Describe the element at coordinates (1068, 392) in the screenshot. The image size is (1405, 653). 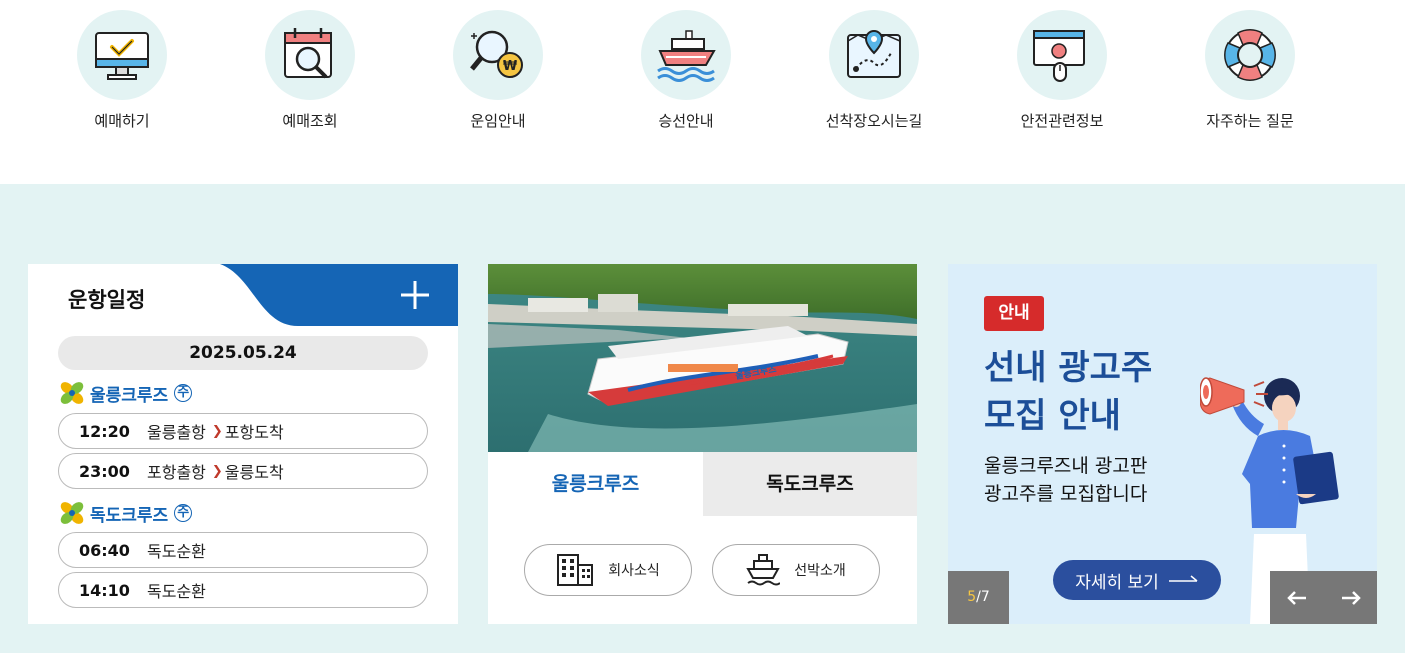
I see `banner-title: 선내 광고주 모집 안내` at that location.